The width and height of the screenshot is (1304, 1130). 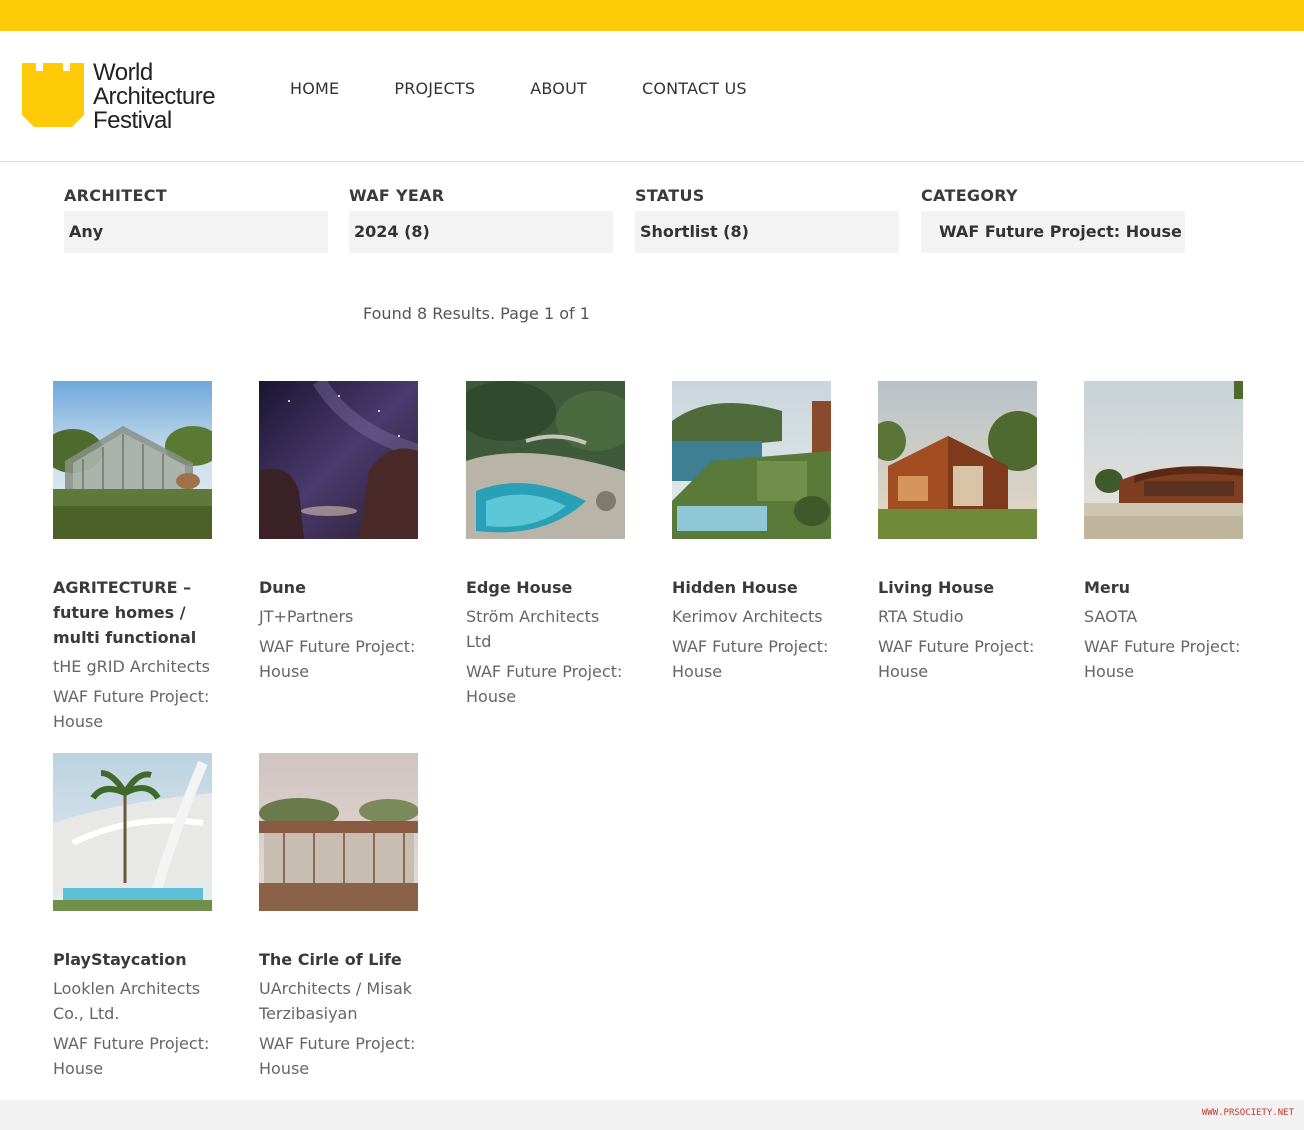 I want to click on results-summary: Found 8 Results. Page 1 of 1, so click(x=476, y=313).